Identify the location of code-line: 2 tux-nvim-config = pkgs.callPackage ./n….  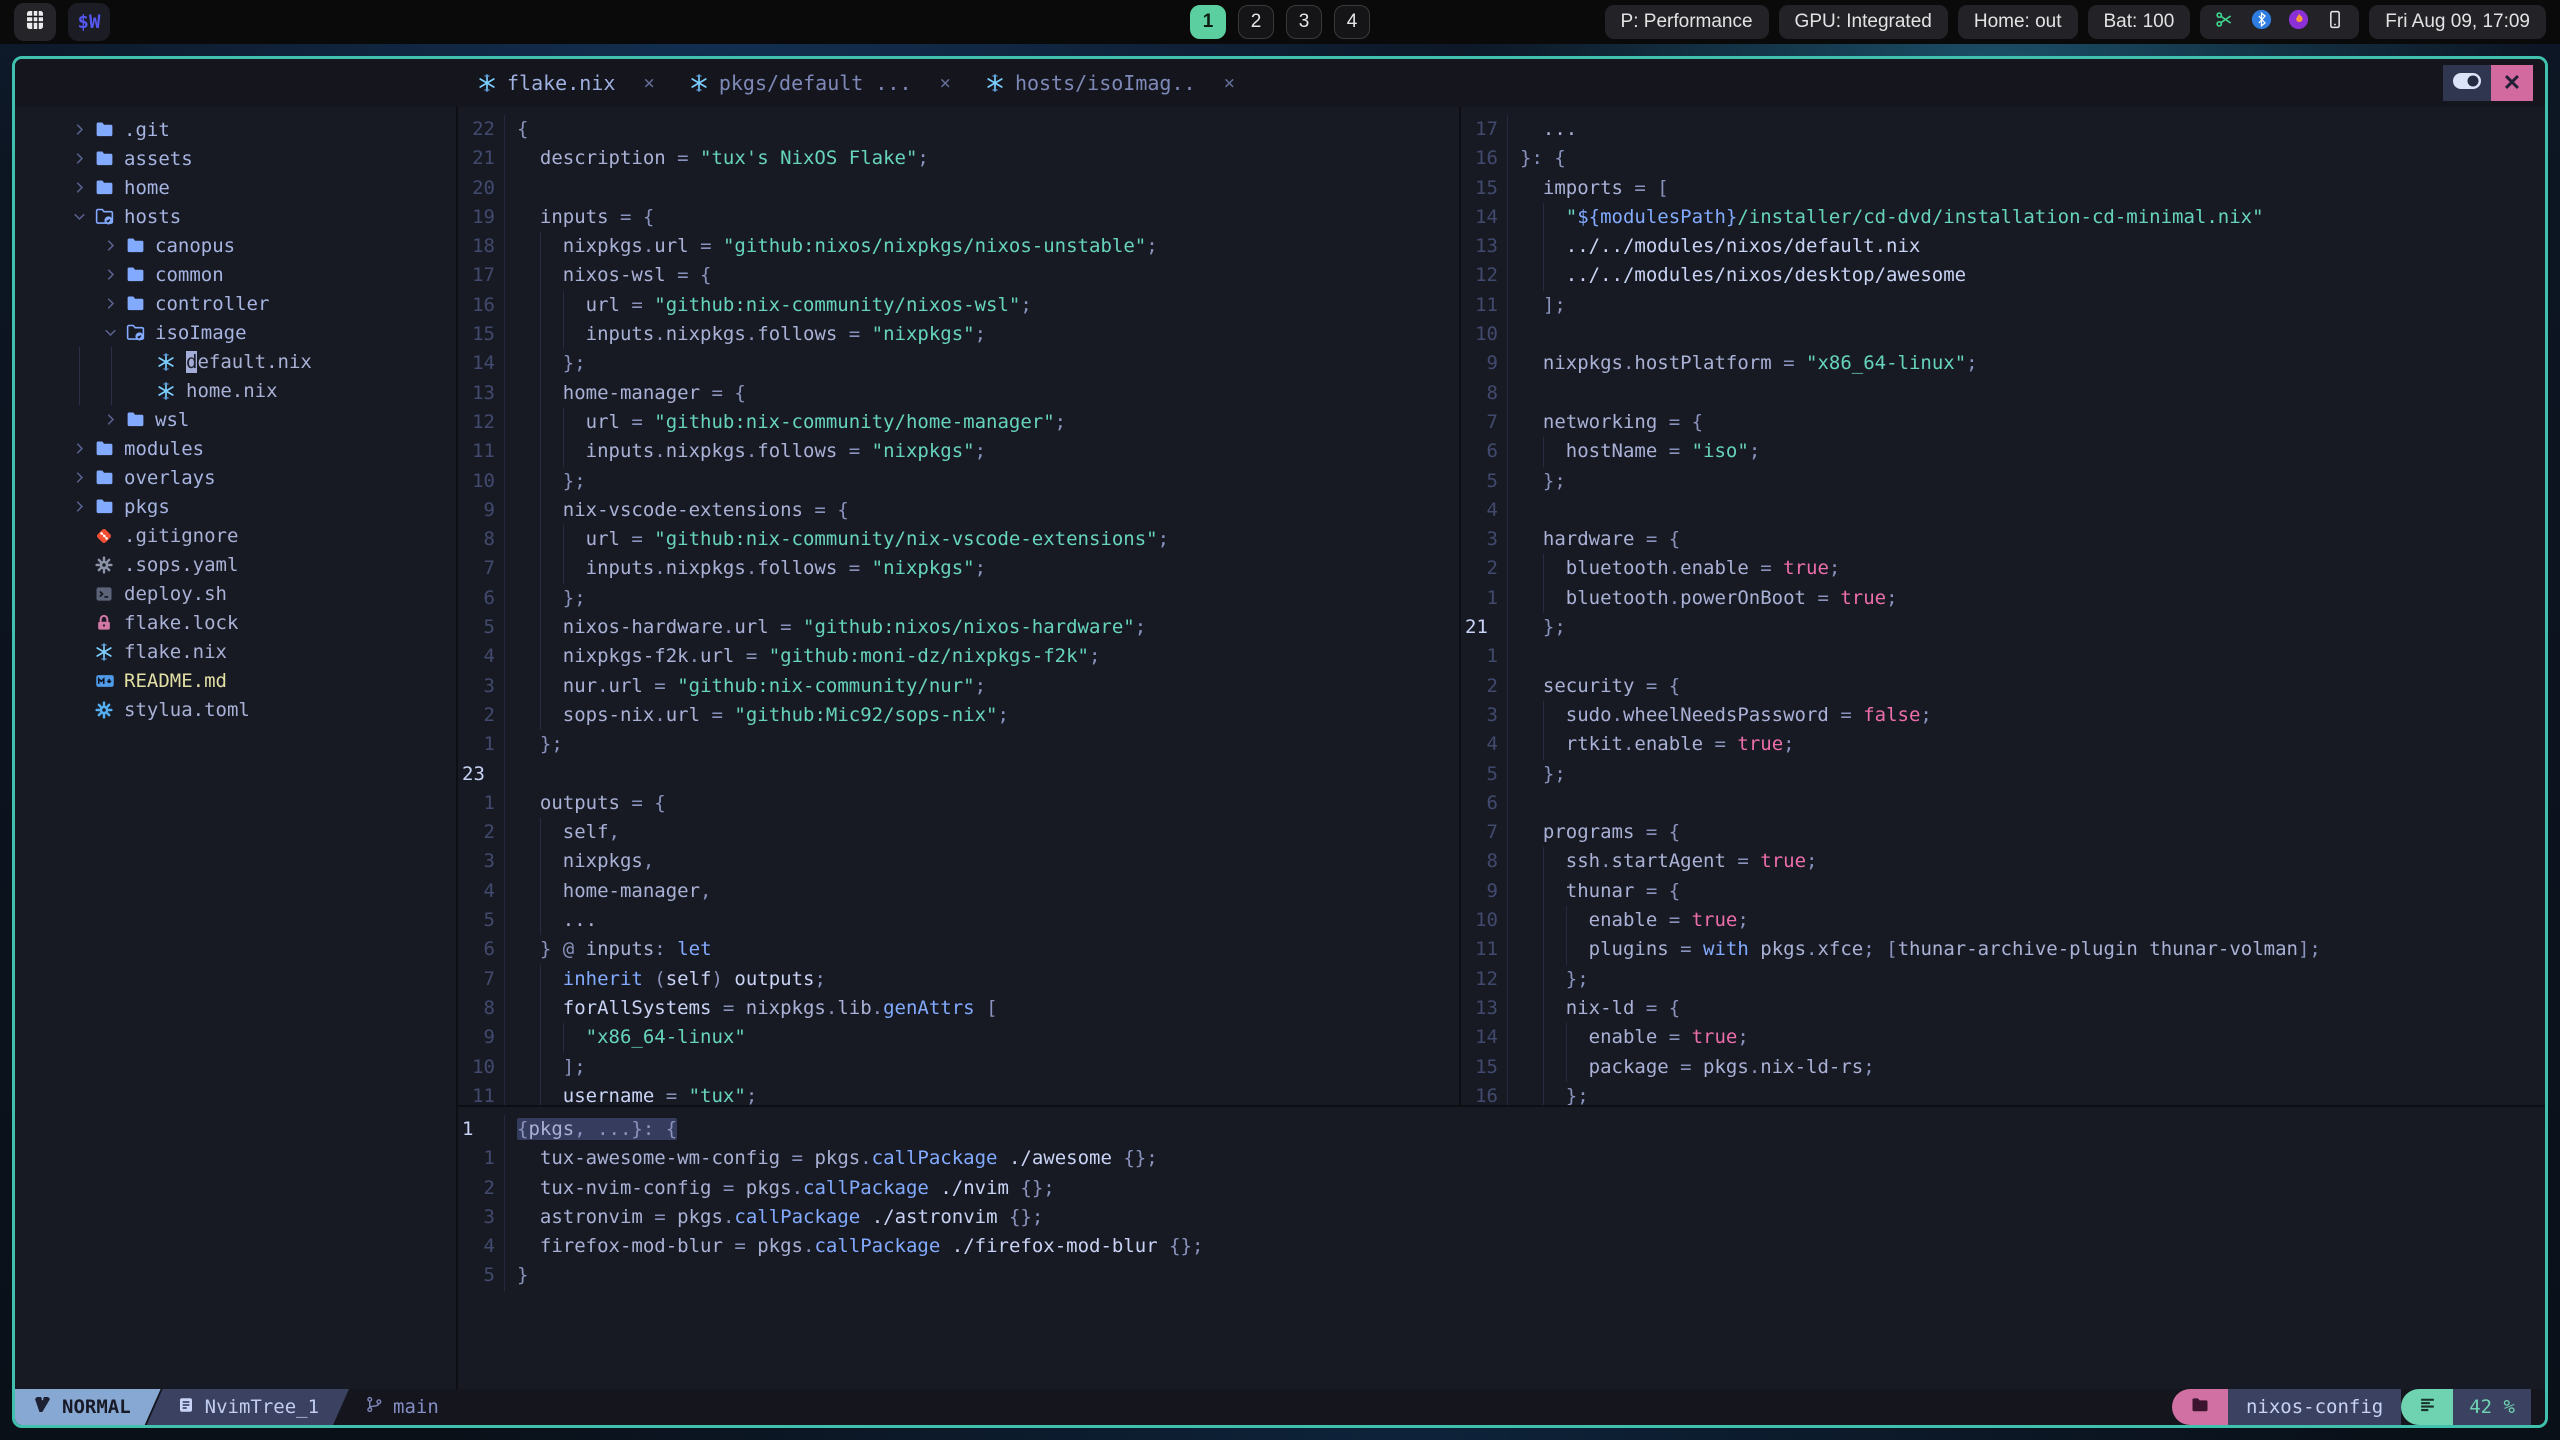
(1501, 1188).